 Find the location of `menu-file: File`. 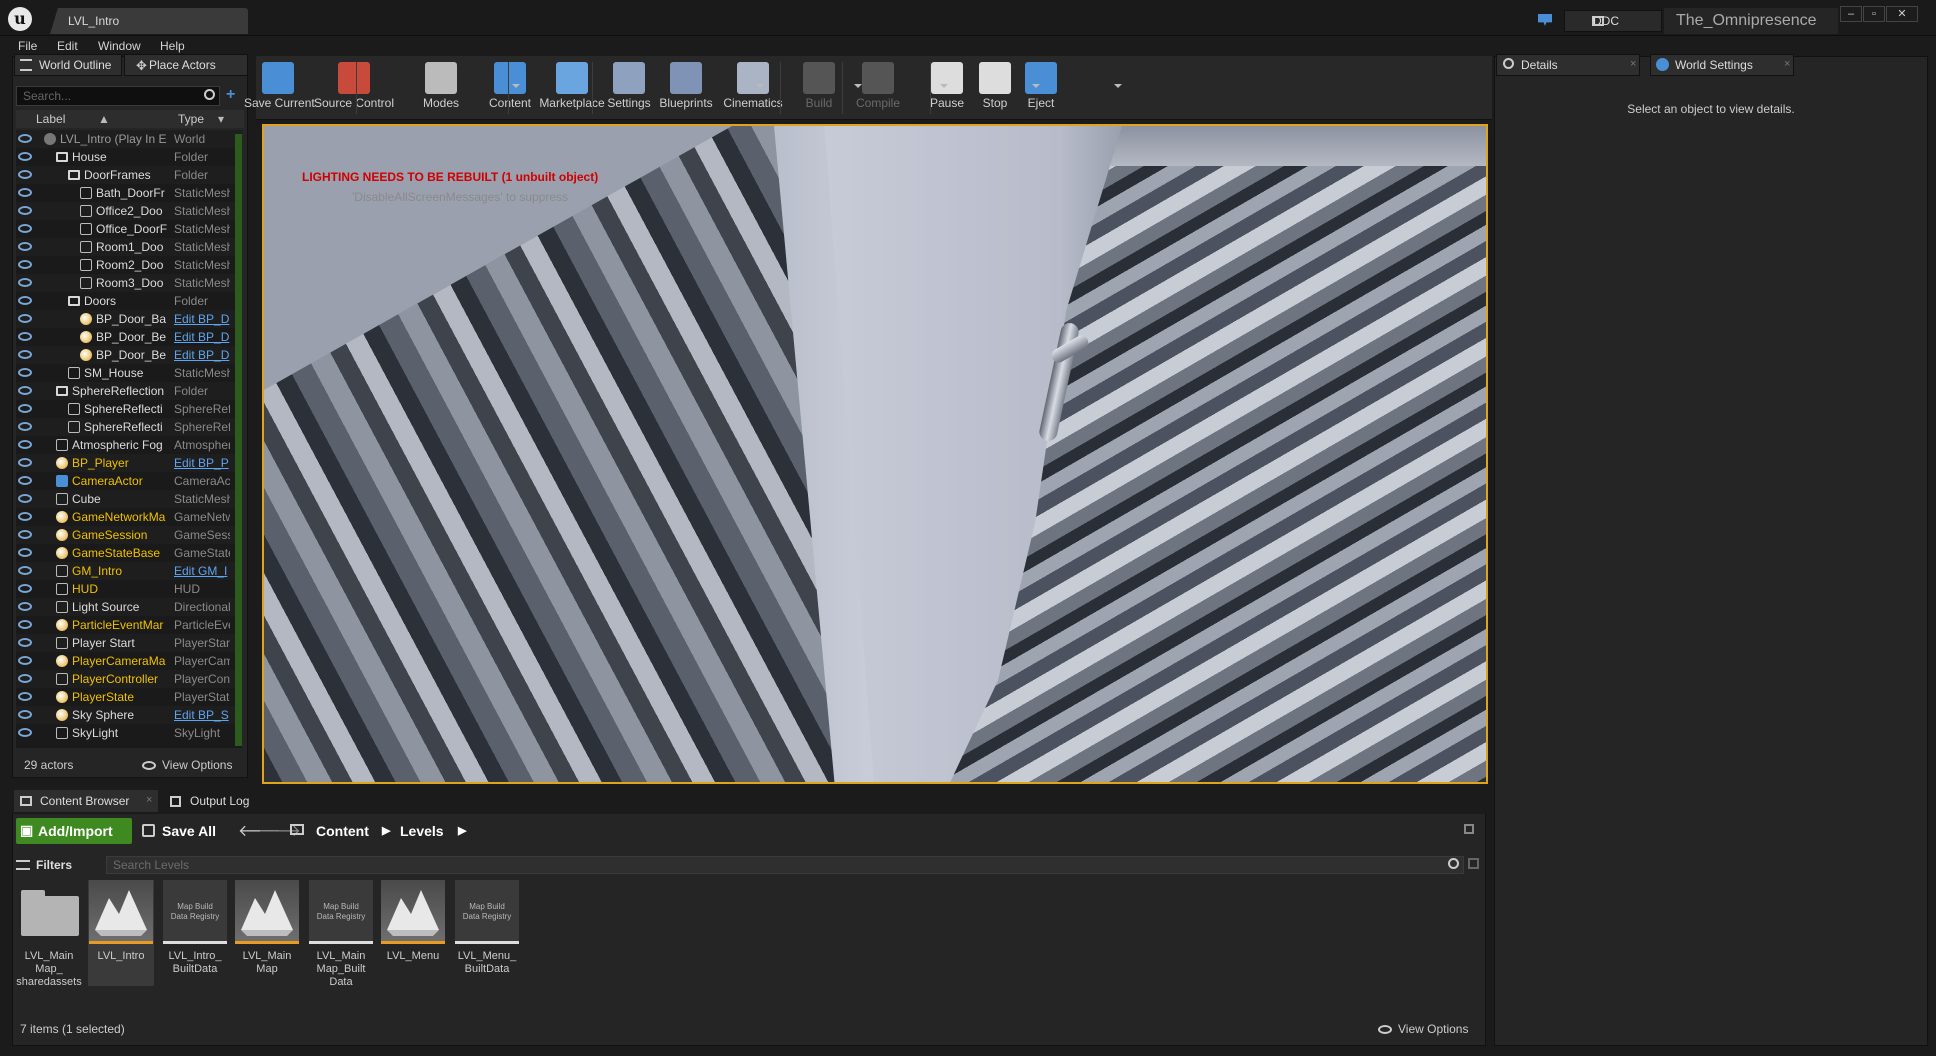

menu-file: File is located at coordinates (27, 46).